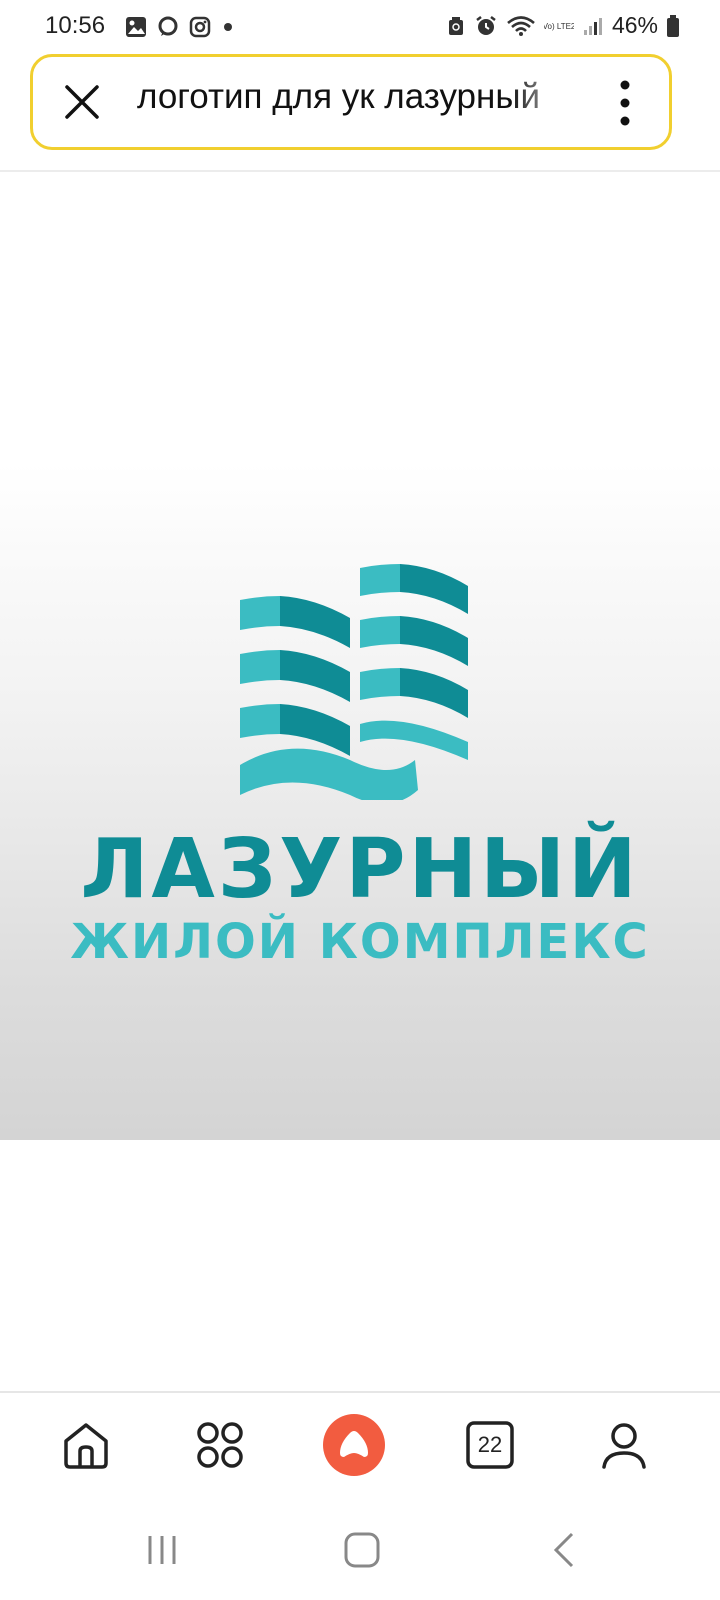 The width and height of the screenshot is (720, 1600). I want to click on bottom-navigation: 22, so click(360, 1447).